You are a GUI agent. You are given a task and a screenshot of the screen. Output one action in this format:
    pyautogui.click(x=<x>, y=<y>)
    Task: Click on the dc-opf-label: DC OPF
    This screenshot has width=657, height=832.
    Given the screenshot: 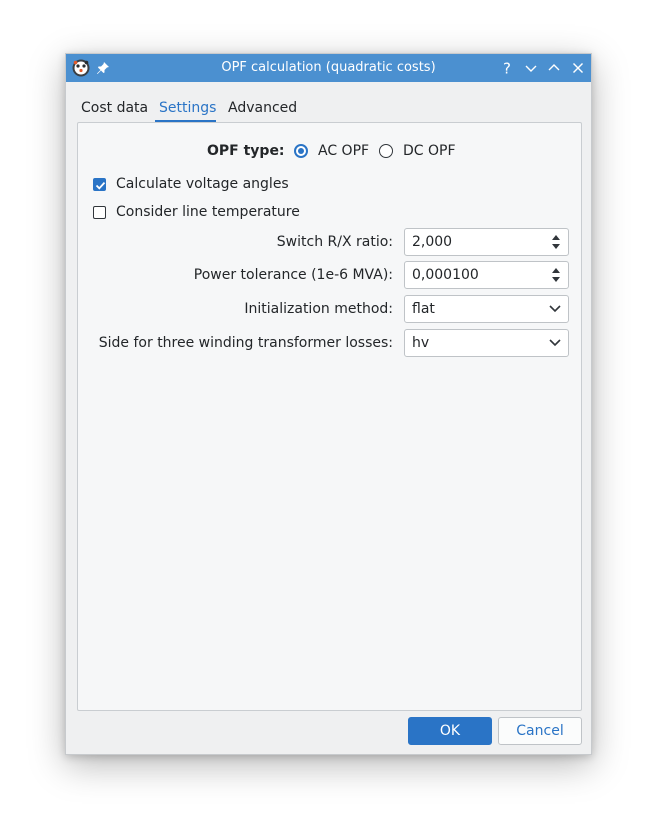 What is the action you would take?
    pyautogui.click(x=429, y=151)
    